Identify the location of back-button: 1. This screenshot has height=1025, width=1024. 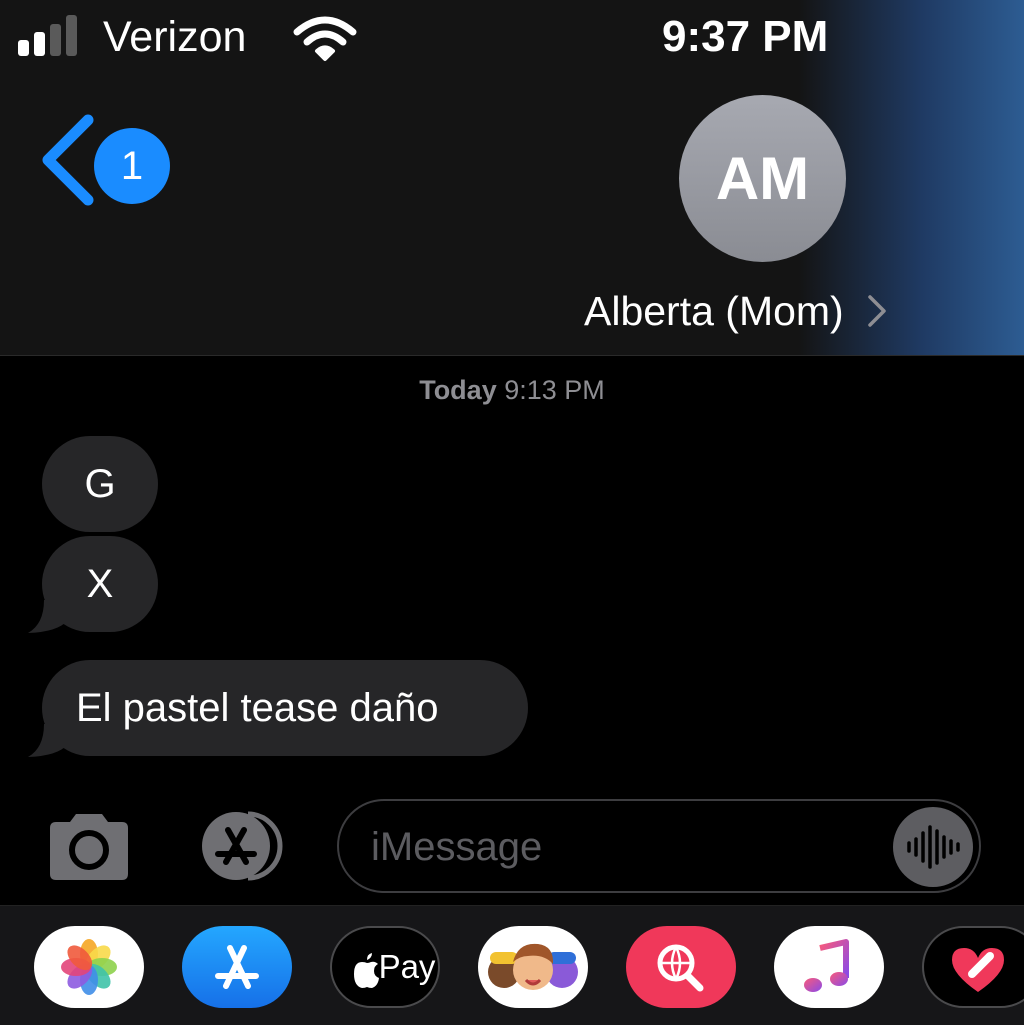
(108, 160).